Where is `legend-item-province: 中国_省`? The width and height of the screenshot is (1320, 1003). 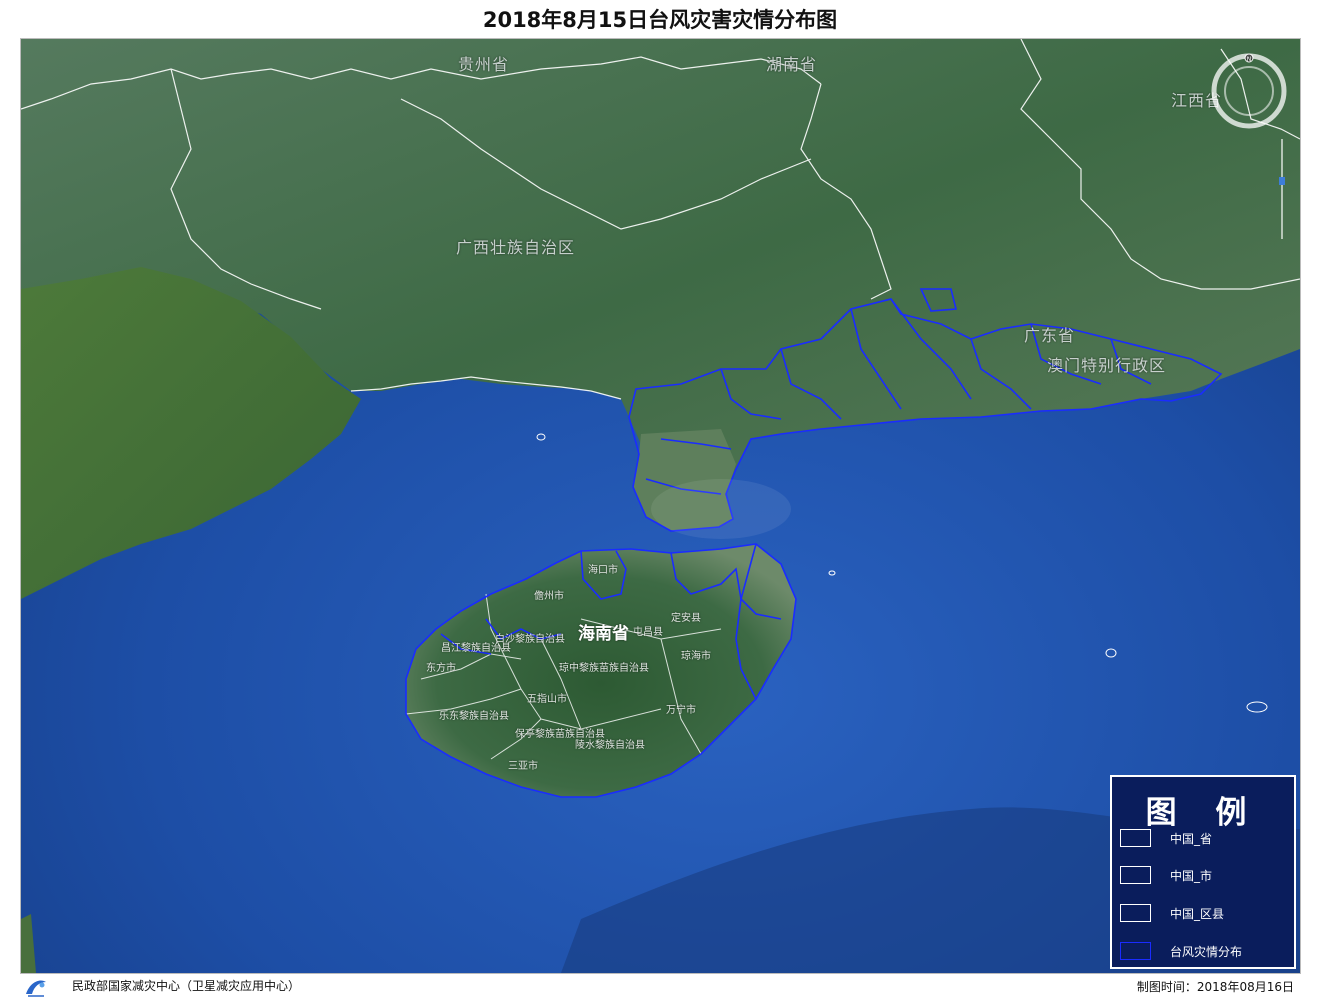
legend-item-province: 中国_省 is located at coordinates (1205, 838).